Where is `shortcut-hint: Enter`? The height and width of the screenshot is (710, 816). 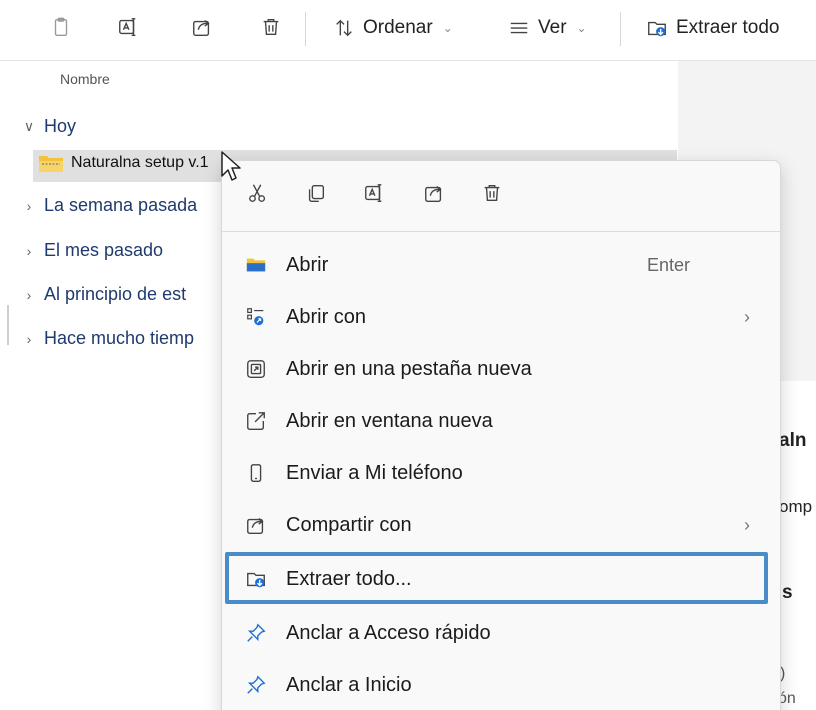
shortcut-hint: Enter is located at coordinates (668, 264).